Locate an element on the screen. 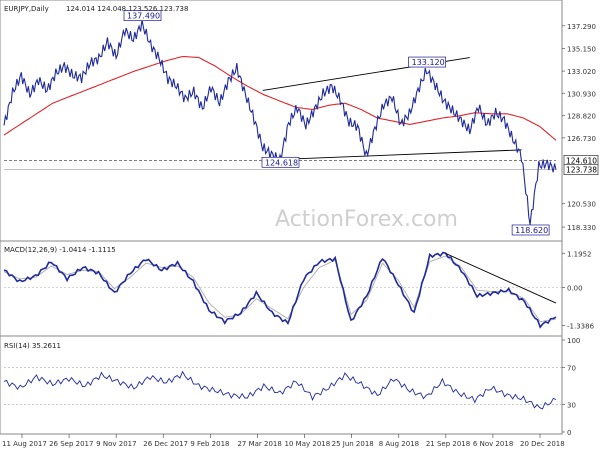 This screenshot has width=600, height=450. x-tick: 9 Nov 2017 is located at coordinates (116, 444).